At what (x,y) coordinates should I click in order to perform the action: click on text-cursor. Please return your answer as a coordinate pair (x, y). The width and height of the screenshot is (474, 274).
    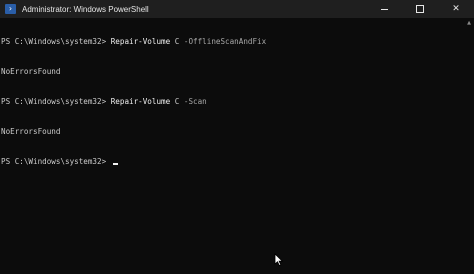
    Looking at the image, I should click on (115, 164).